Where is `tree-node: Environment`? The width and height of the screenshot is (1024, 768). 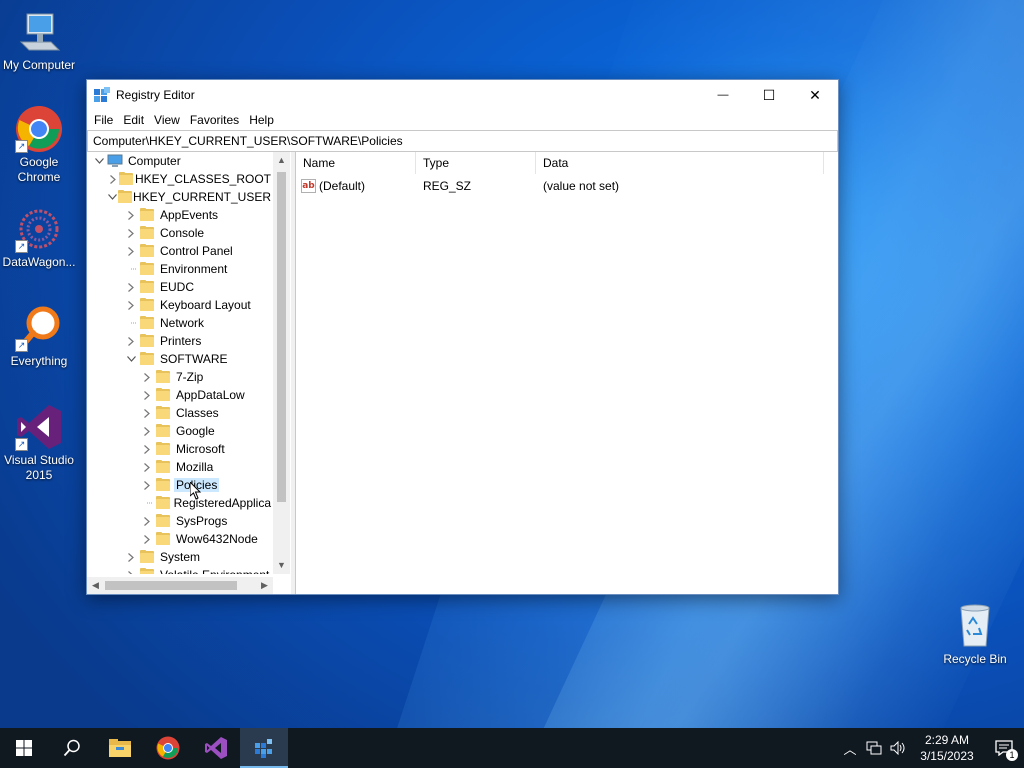
tree-node: Environment is located at coordinates (180, 269).